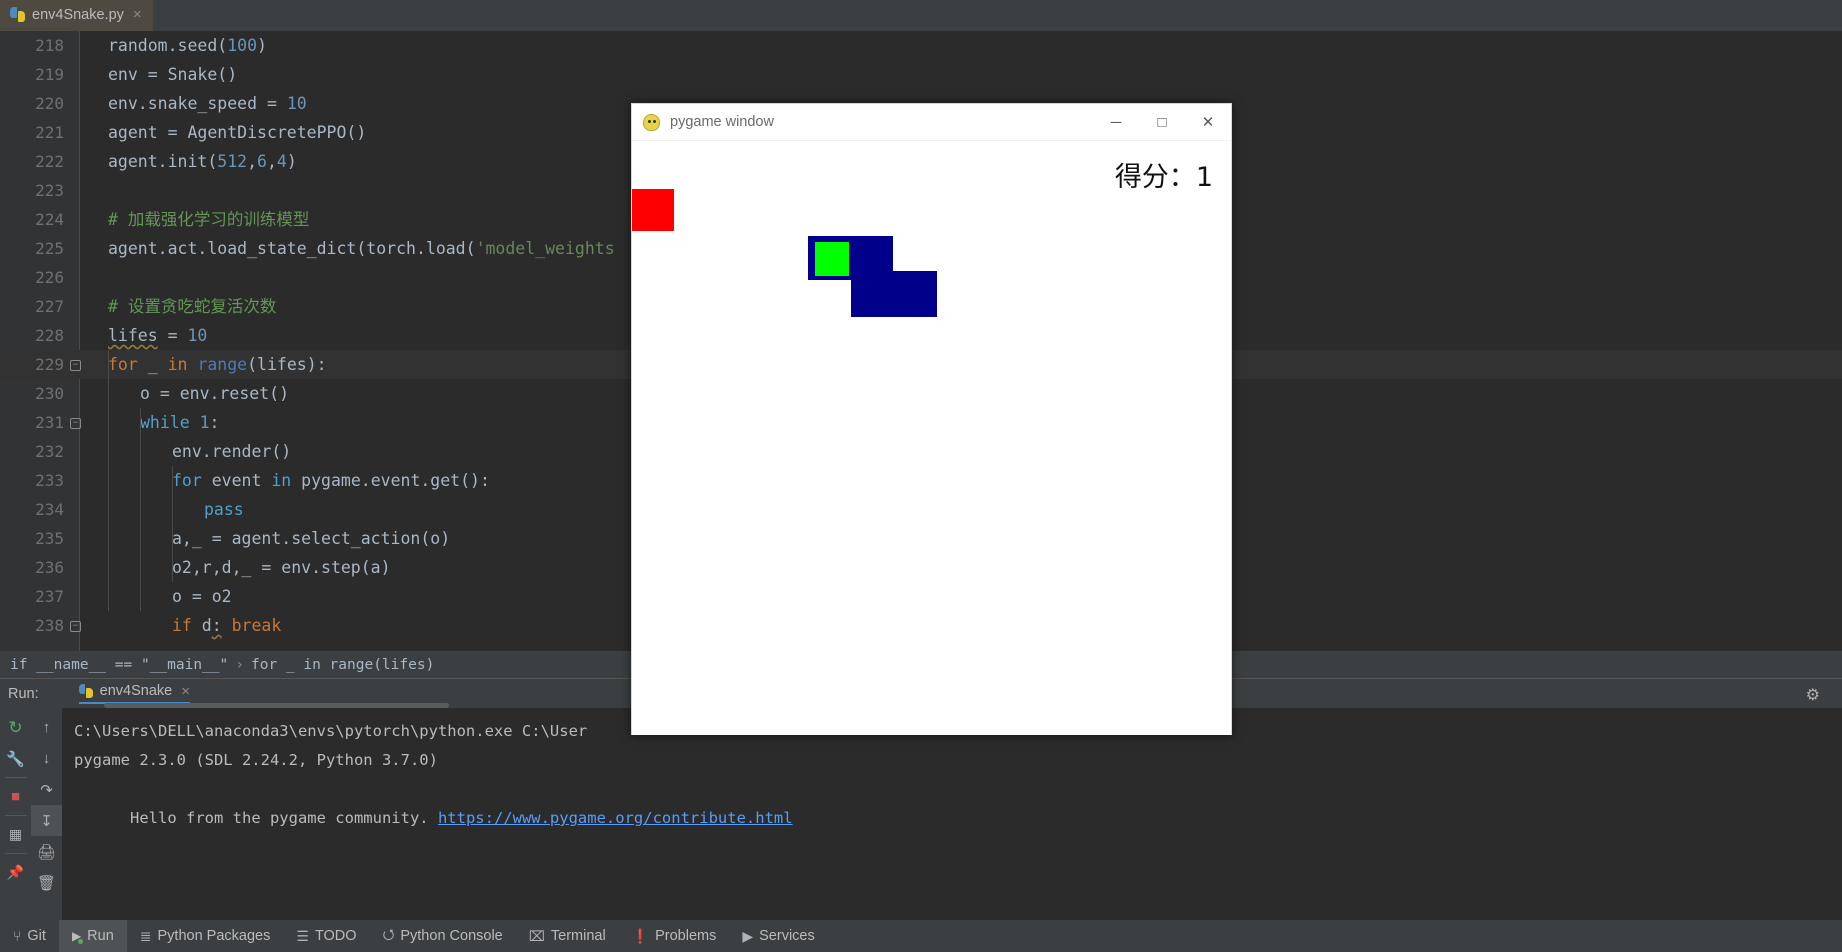 Image resolution: width=1842 pixels, height=952 pixels. I want to click on line-number: 231, so click(49, 422).